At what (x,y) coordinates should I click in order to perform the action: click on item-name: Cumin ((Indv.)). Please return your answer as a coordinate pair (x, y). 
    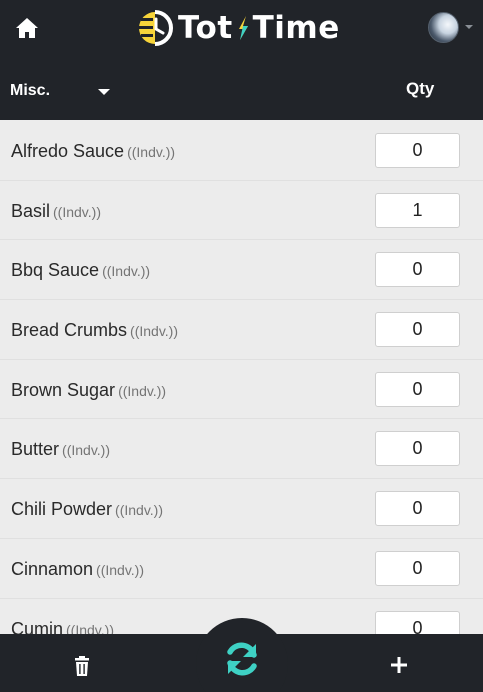
    Looking at the image, I should click on (62, 627).